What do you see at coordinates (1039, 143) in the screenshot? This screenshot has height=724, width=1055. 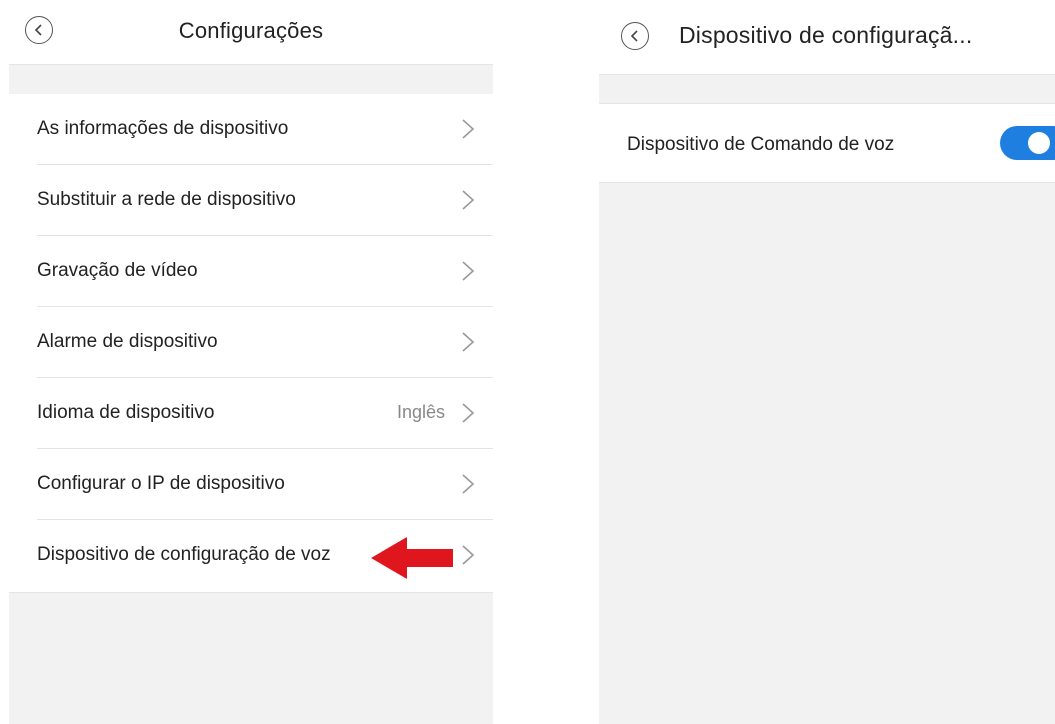 I see `toggle-knob` at bounding box center [1039, 143].